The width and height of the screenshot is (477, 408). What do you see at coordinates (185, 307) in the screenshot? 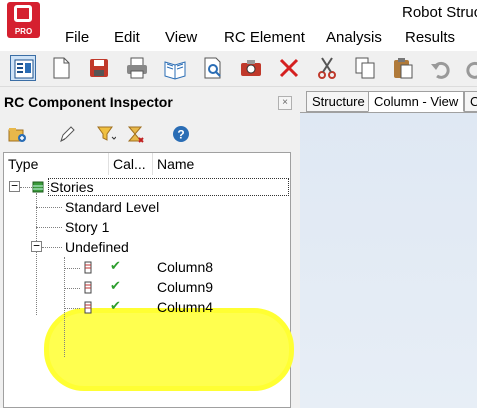
I see `tree-node-column4: Column4` at bounding box center [185, 307].